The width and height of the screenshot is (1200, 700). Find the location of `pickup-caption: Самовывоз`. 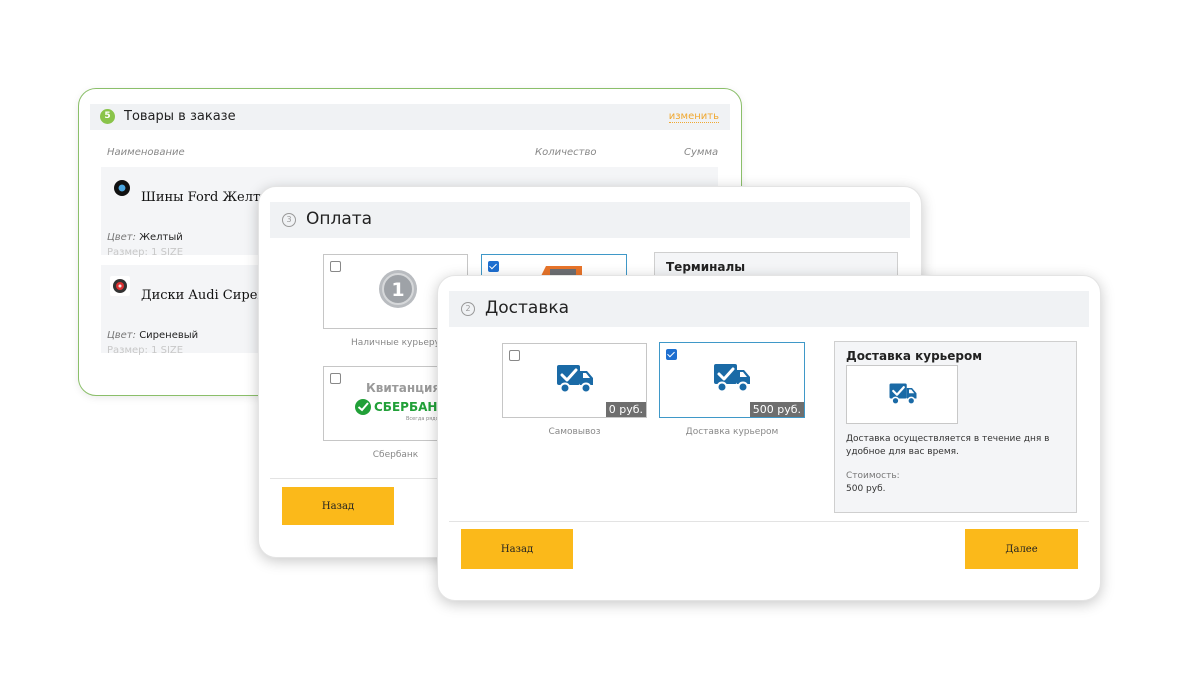

pickup-caption: Самовывоз is located at coordinates (574, 432).